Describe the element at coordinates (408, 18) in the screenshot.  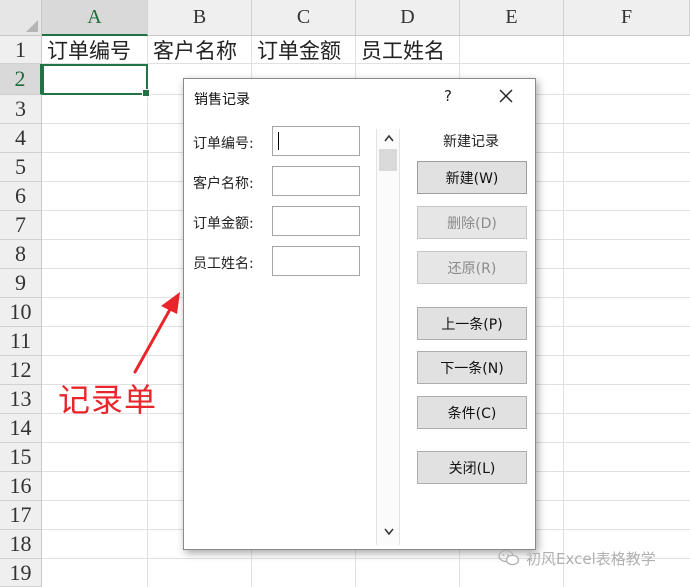
I see `column-header-d: D` at that location.